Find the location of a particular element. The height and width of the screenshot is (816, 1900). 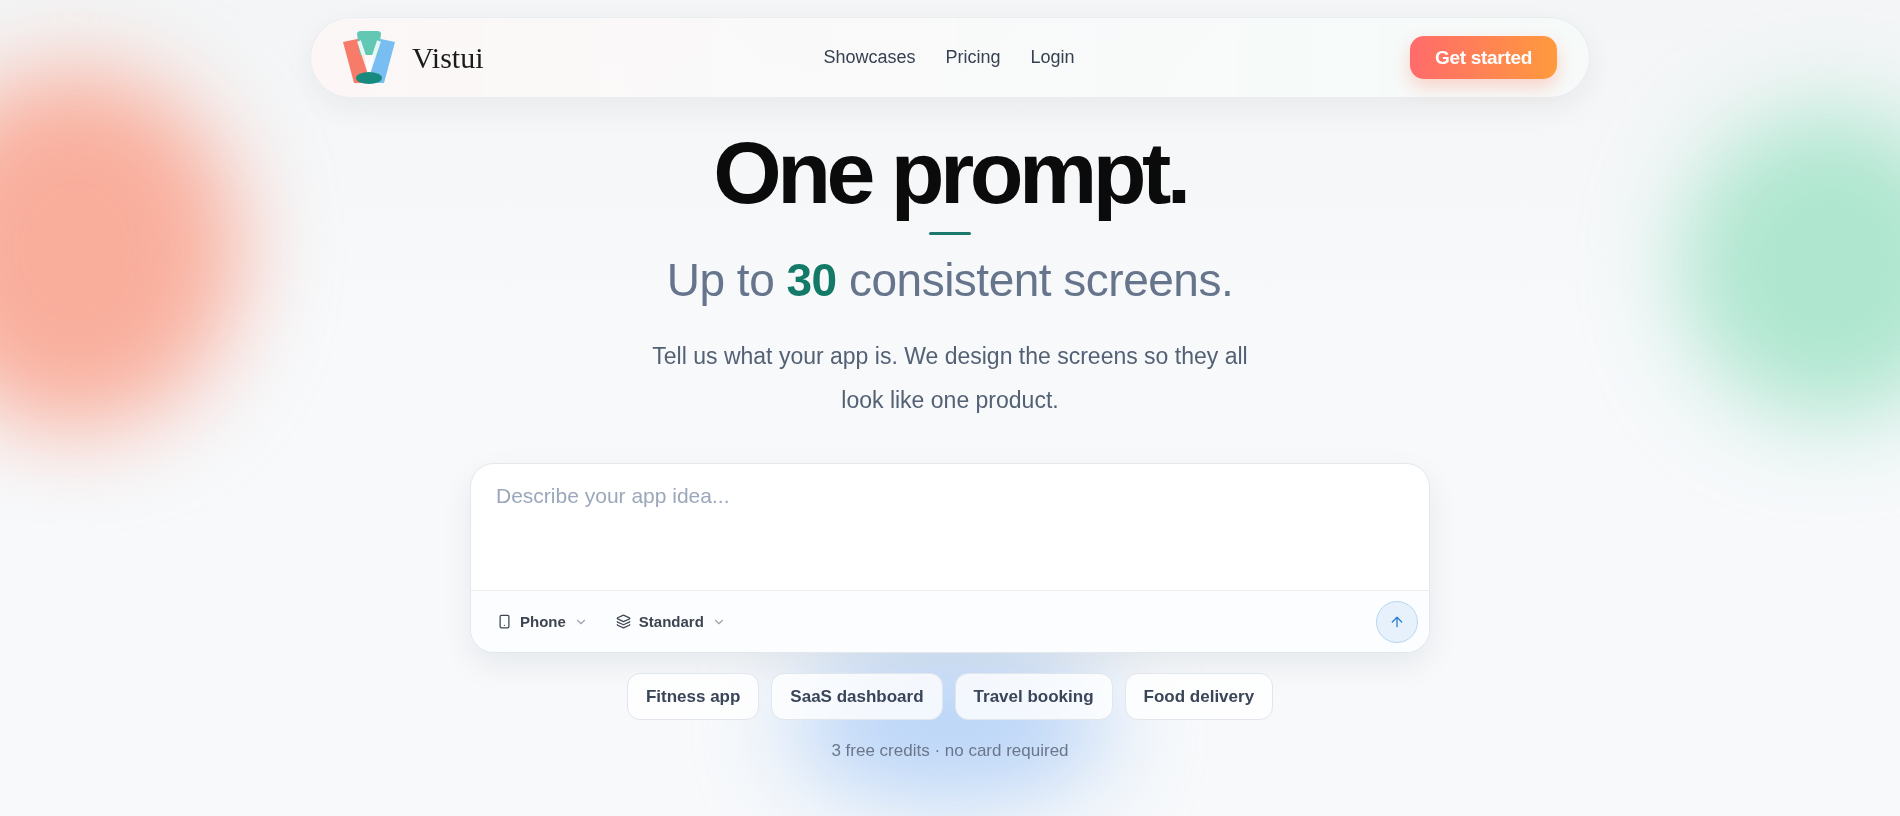

suggestion-chip: Fitness app is located at coordinates (693, 696).